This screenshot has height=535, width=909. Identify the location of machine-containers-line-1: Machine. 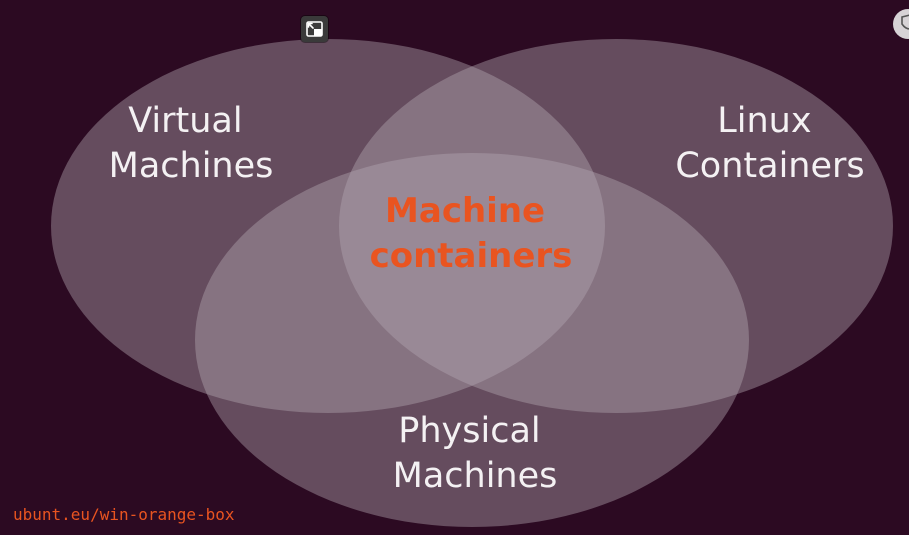
(465, 211).